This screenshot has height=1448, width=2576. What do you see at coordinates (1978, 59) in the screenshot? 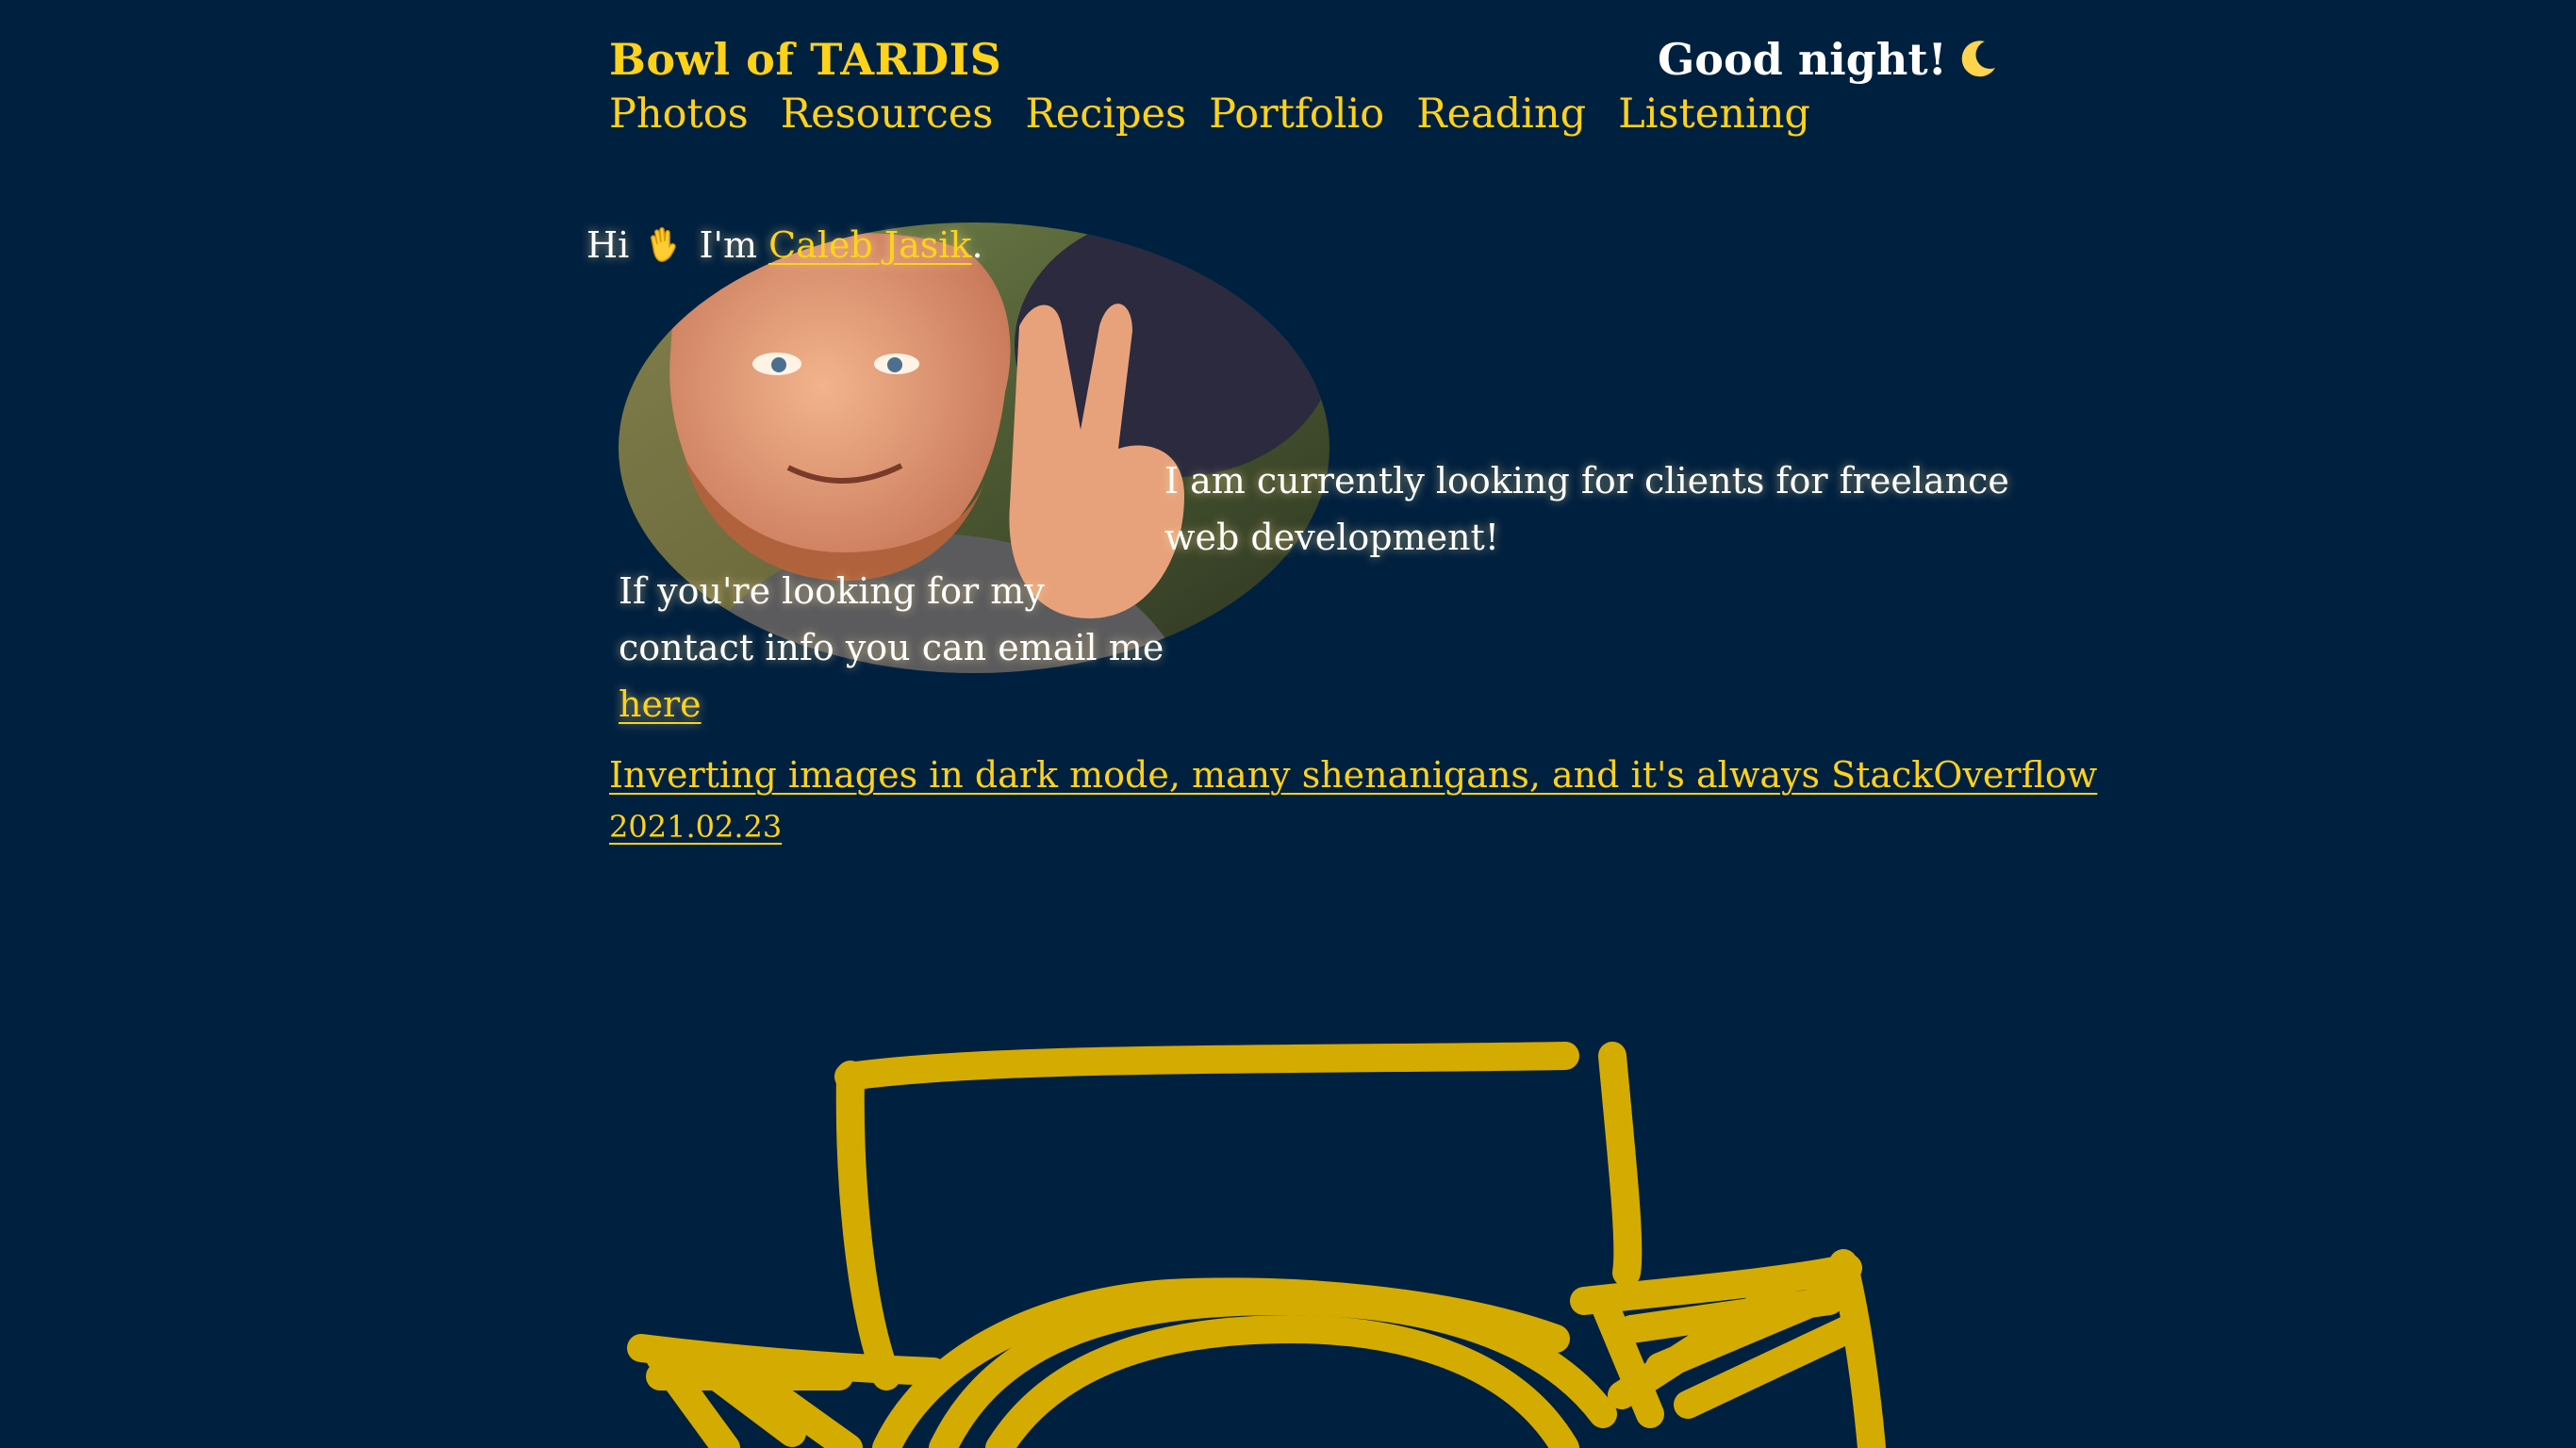
I see `crescent-moon-icon` at bounding box center [1978, 59].